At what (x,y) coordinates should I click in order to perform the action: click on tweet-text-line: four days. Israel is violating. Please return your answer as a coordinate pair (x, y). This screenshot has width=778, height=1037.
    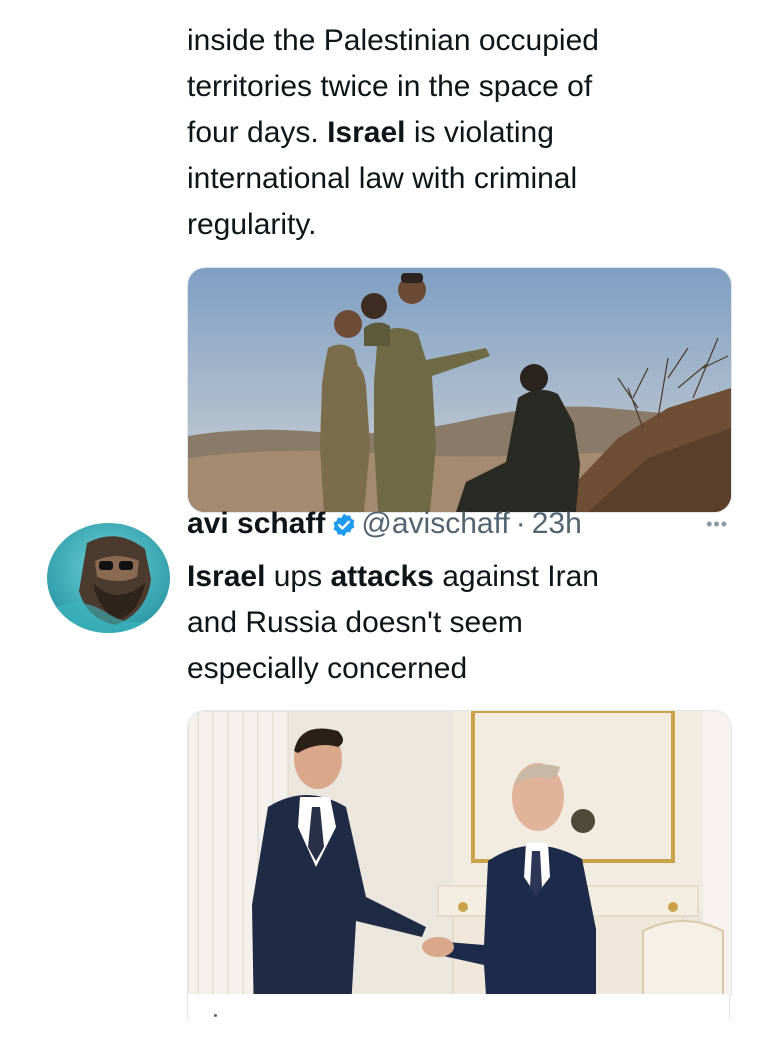
    Looking at the image, I should click on (457, 133).